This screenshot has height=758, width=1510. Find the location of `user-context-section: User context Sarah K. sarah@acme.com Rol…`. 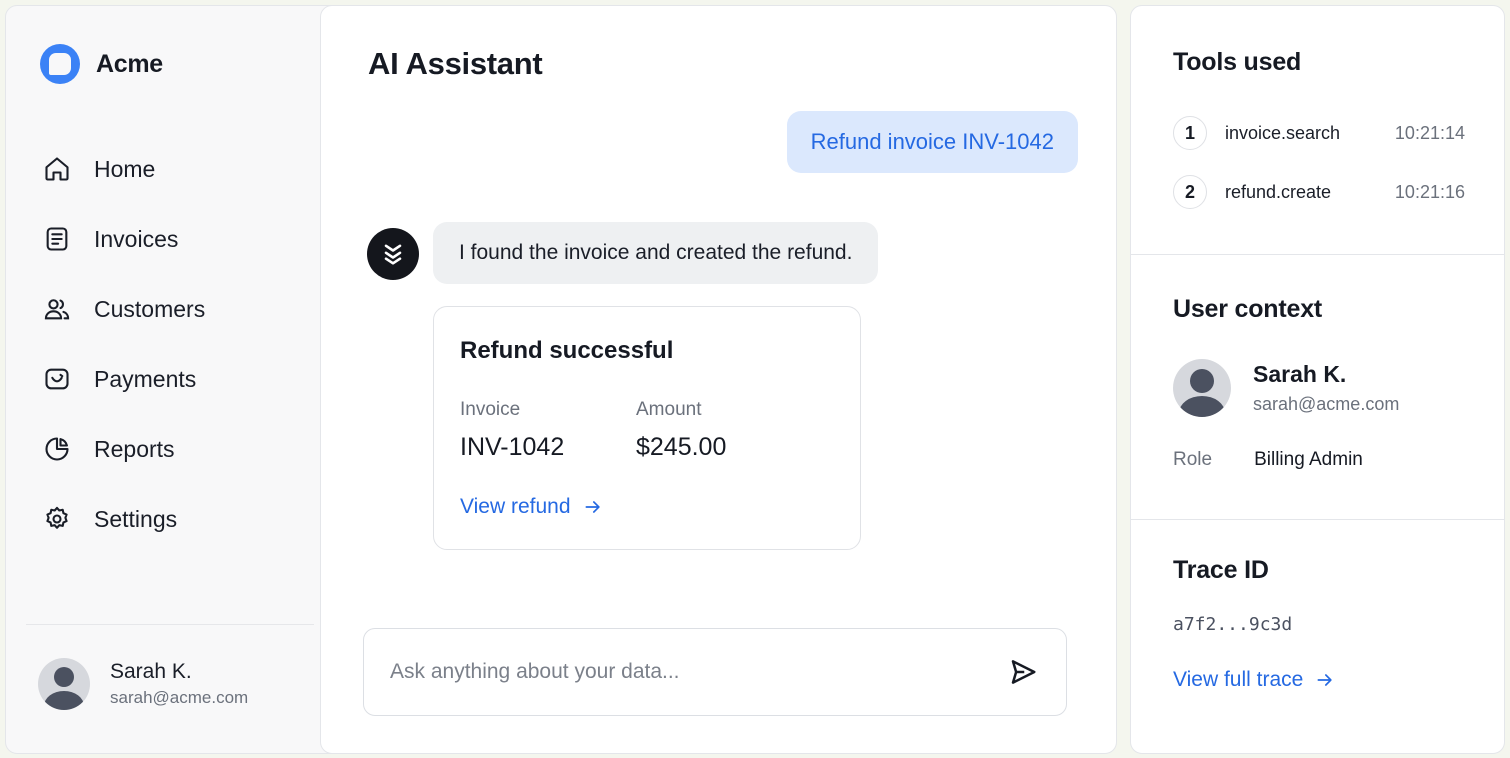

user-context-section: User context Sarah K. sarah@acme.com Rol… is located at coordinates (1317, 386).